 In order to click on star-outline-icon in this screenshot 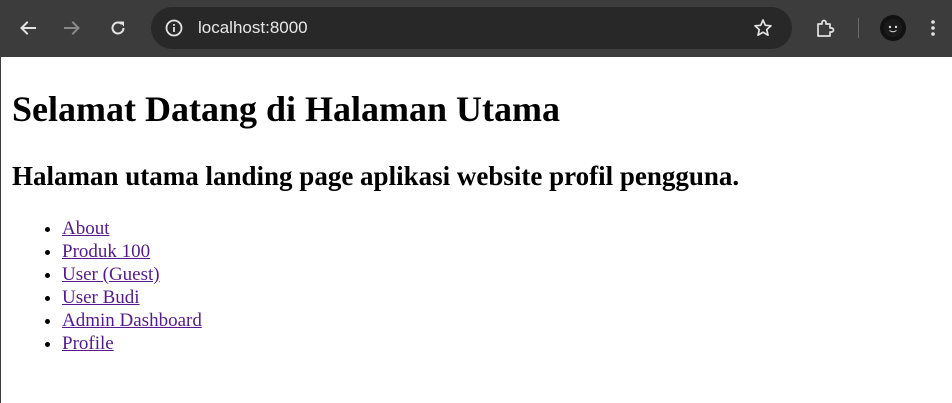, I will do `click(763, 28)`.